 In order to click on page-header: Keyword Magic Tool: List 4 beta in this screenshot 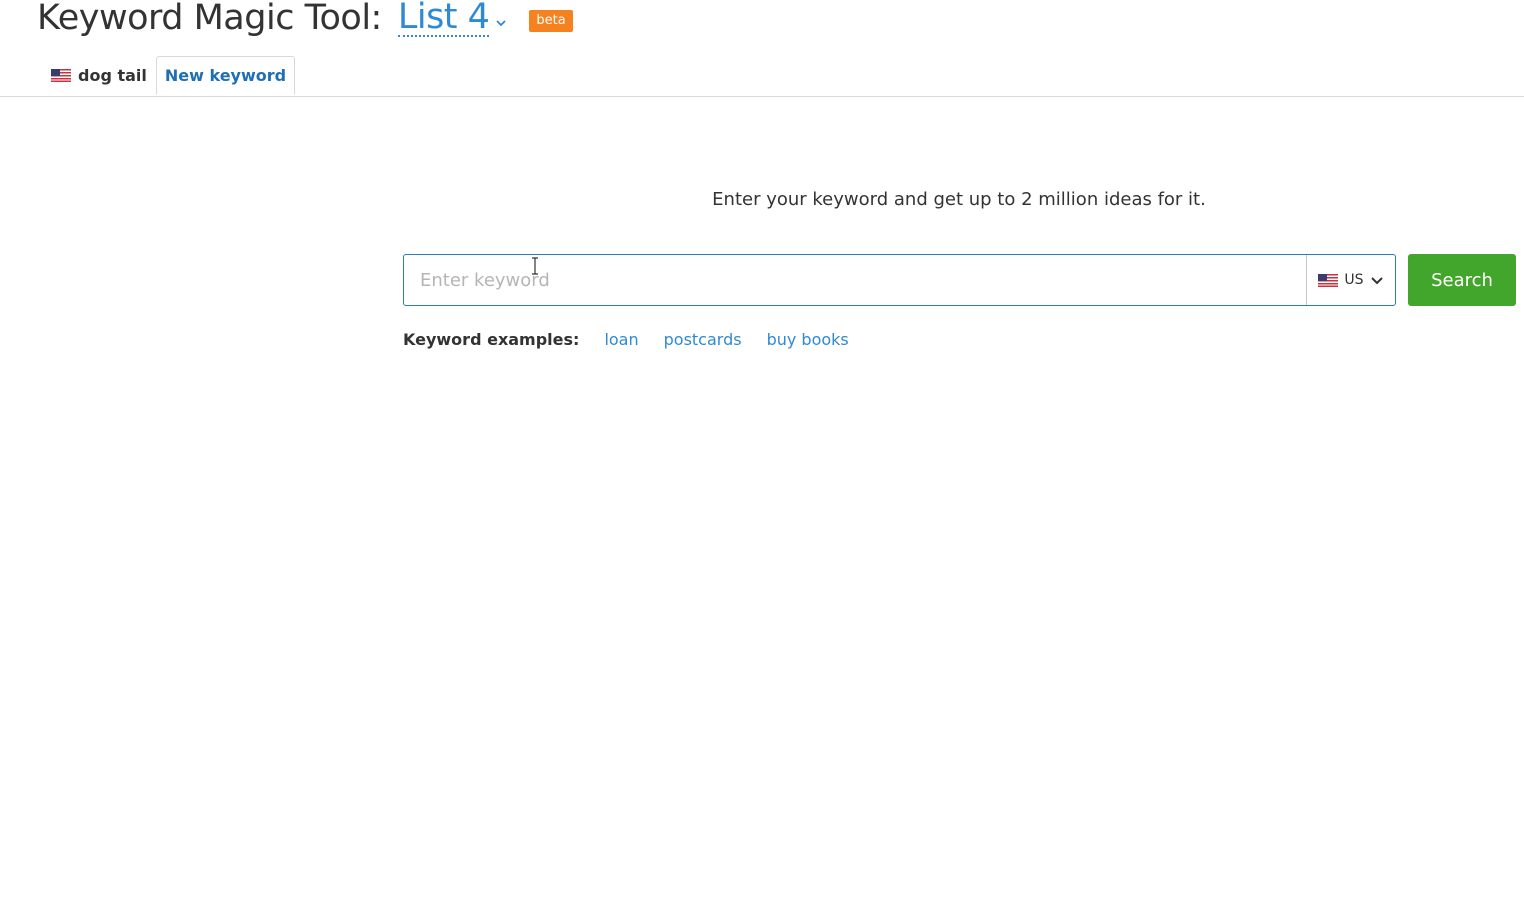, I will do `click(305, 22)`.